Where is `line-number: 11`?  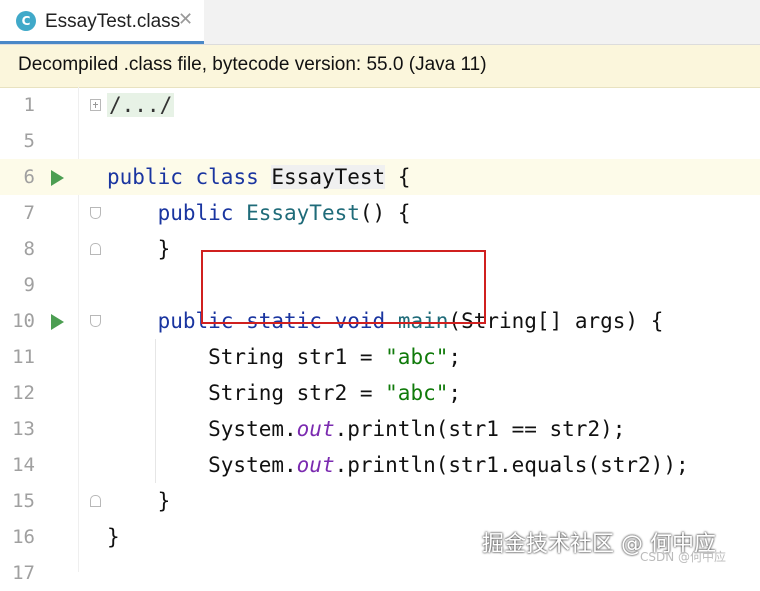
line-number: 11 is located at coordinates (23, 357).